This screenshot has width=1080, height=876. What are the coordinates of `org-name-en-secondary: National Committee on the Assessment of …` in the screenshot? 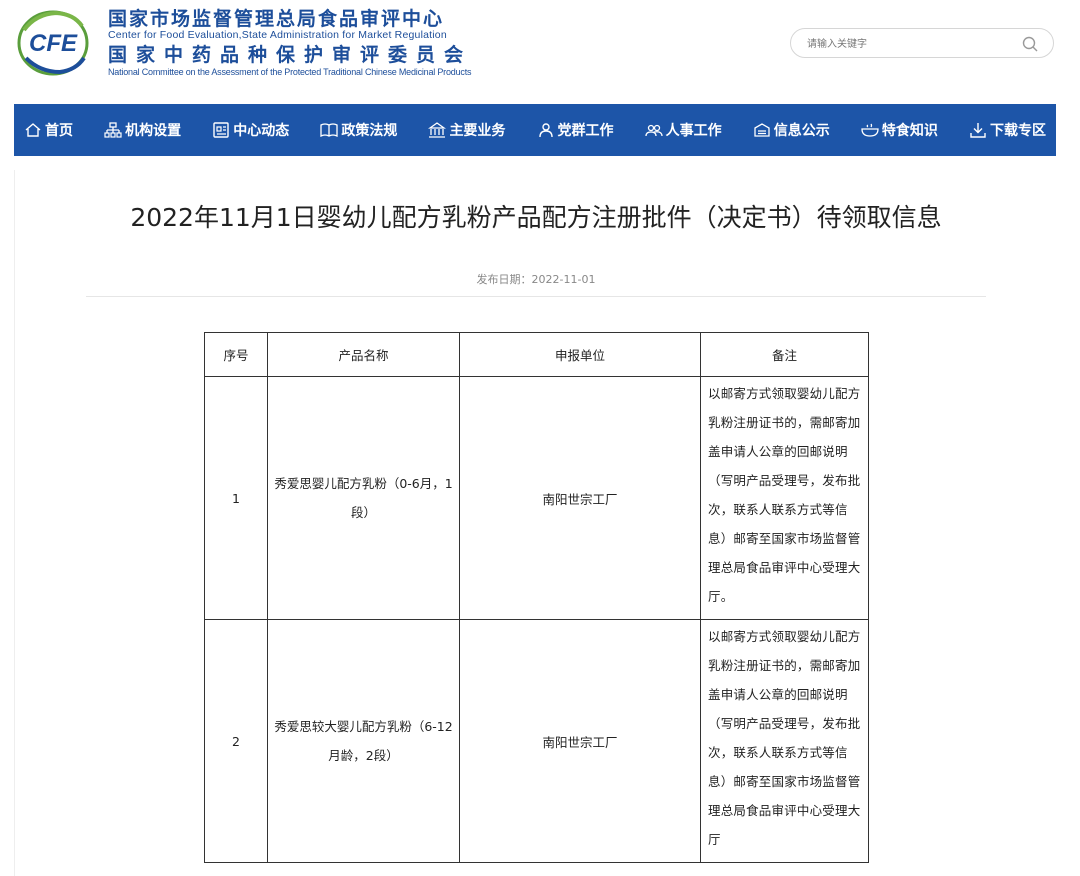 It's located at (290, 72).